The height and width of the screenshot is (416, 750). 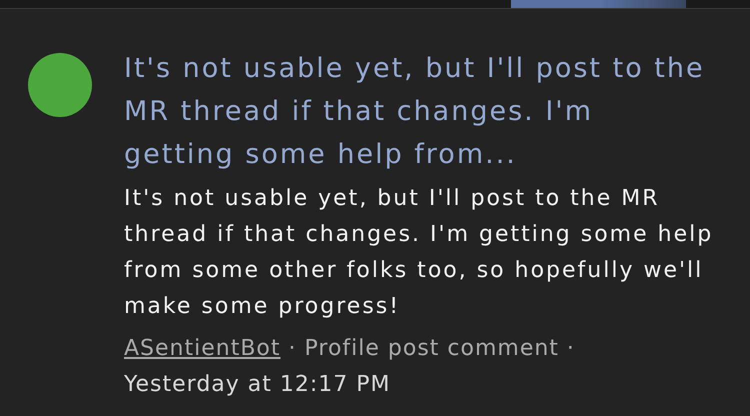 I want to click on author-link: ASentientBot, so click(x=202, y=348).